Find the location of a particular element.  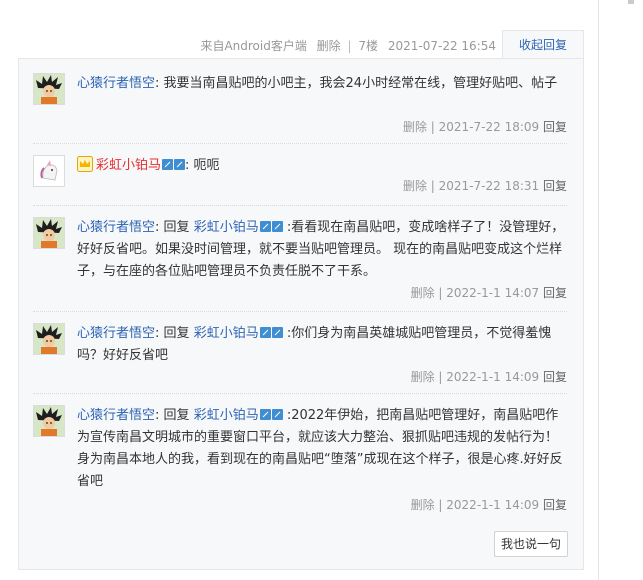

collapse-replies-button: 收起回复 is located at coordinates (543, 44).